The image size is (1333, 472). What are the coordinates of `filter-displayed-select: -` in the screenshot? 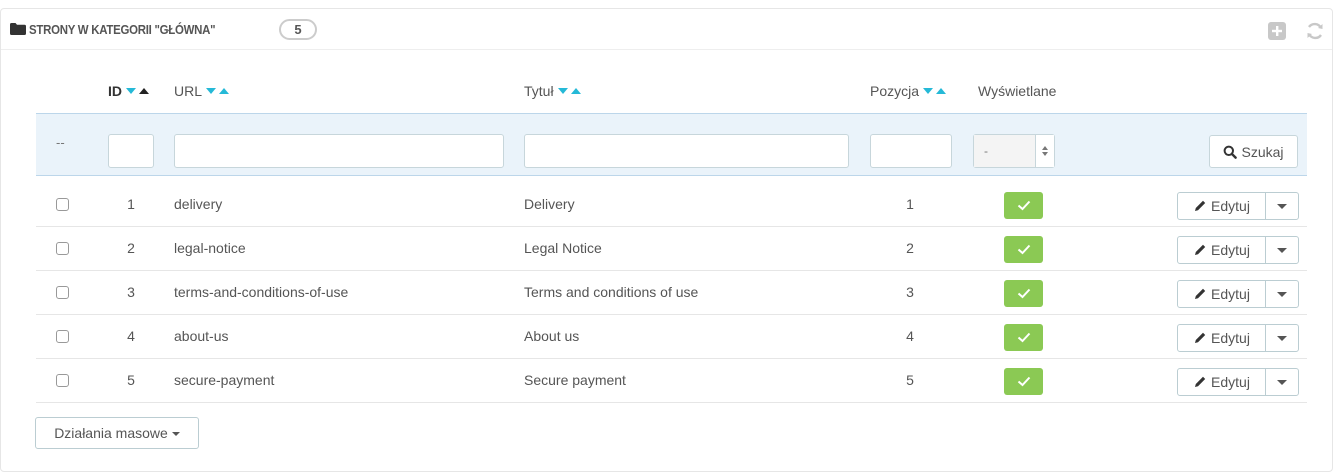 It's located at (1014, 151).